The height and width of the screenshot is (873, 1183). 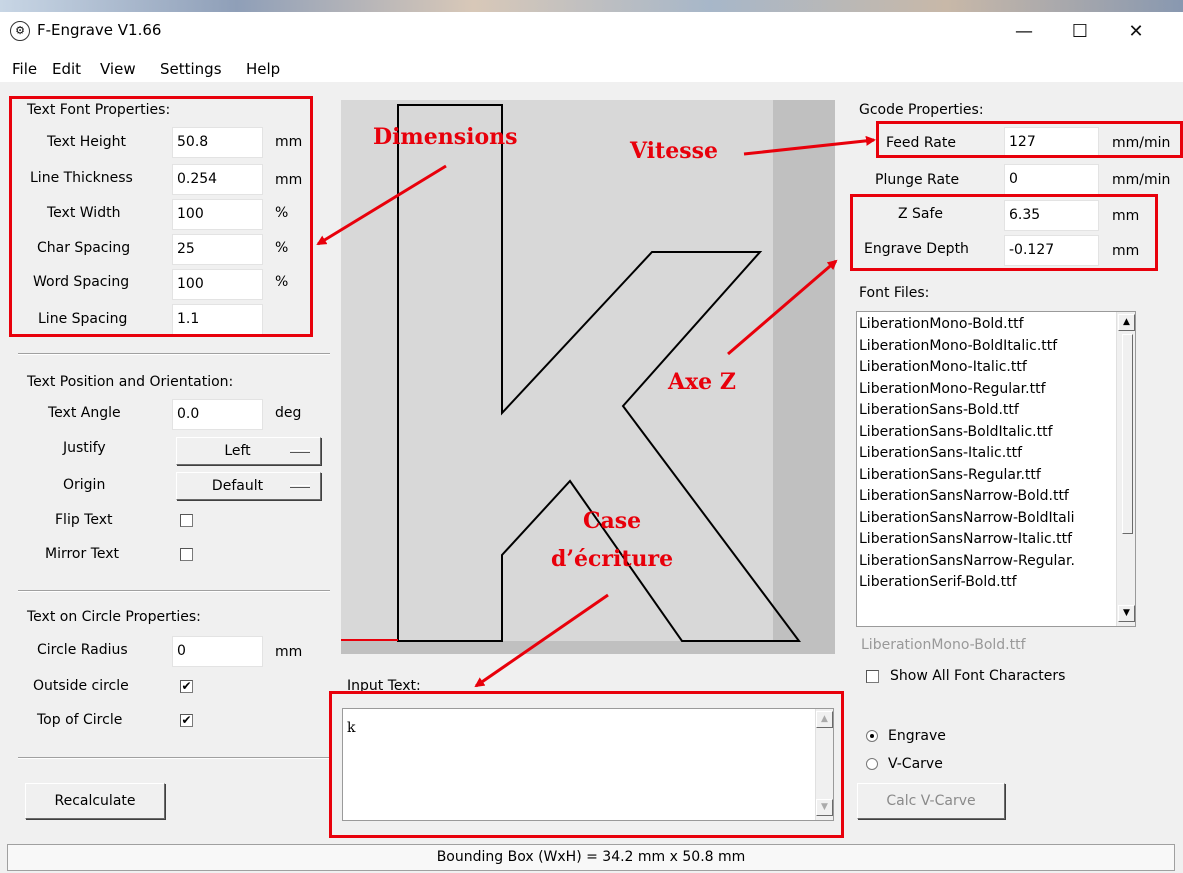 I want to click on axe-z-arrow, so click(x=782, y=307).